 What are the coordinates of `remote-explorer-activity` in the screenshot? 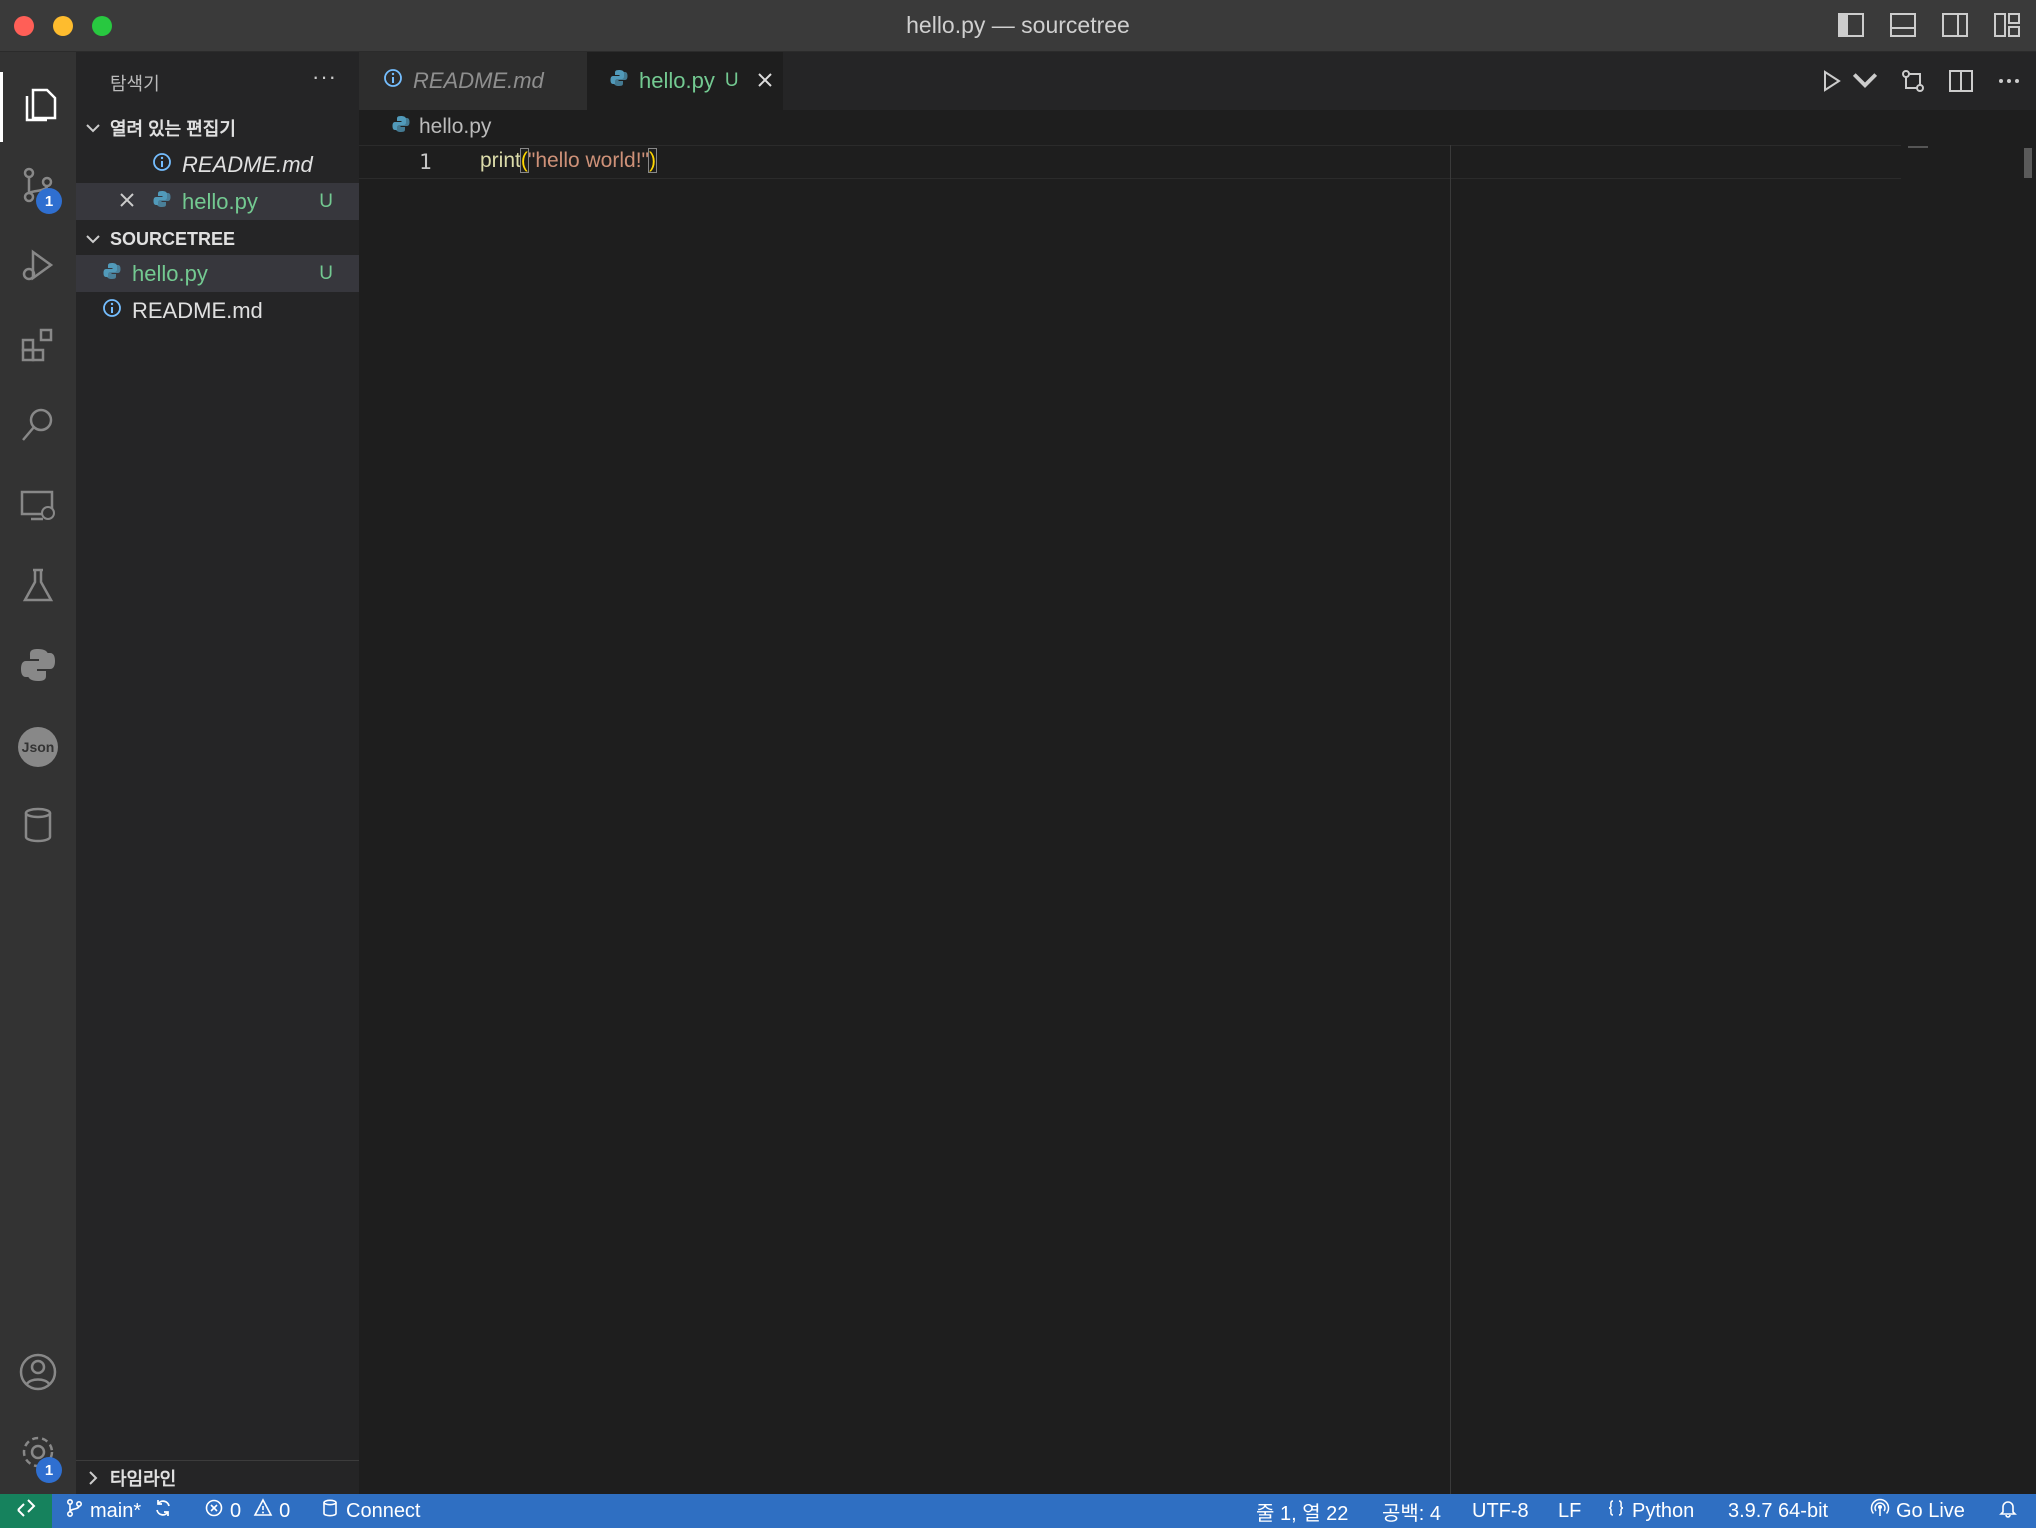 It's located at (38, 507).